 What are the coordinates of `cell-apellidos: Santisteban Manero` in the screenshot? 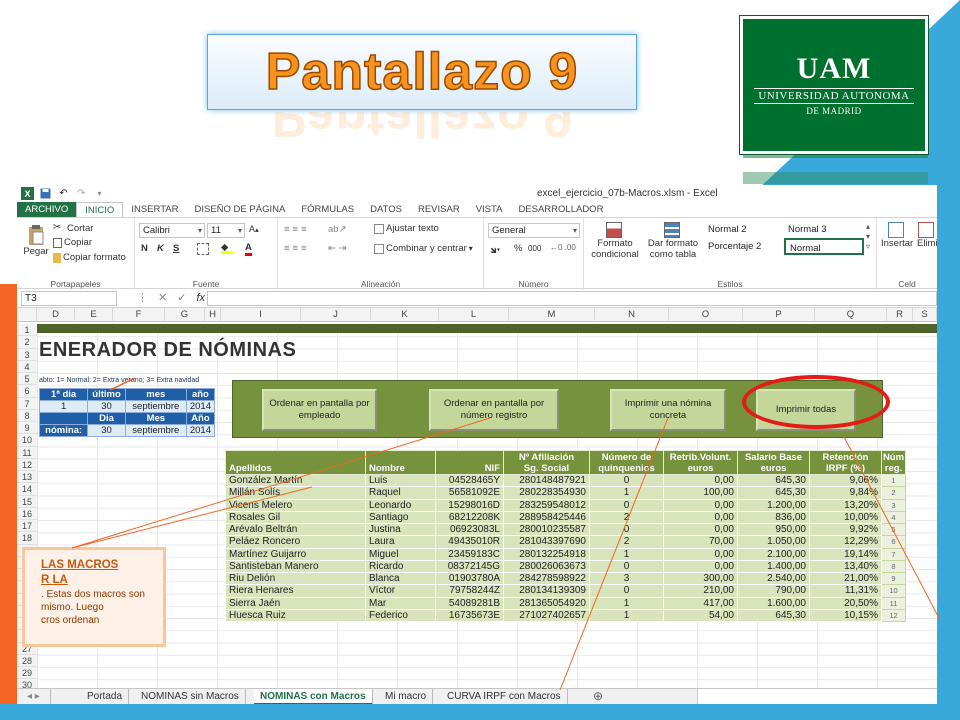 It's located at (295, 566).